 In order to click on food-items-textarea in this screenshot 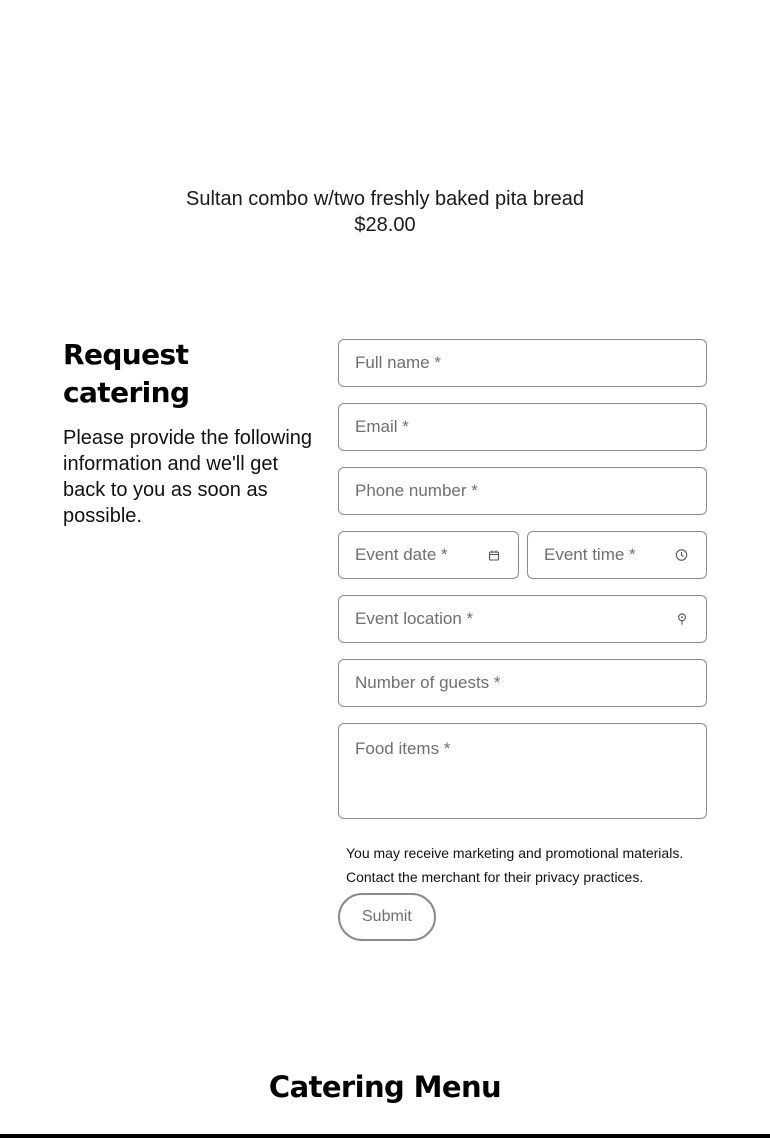, I will do `click(522, 771)`.